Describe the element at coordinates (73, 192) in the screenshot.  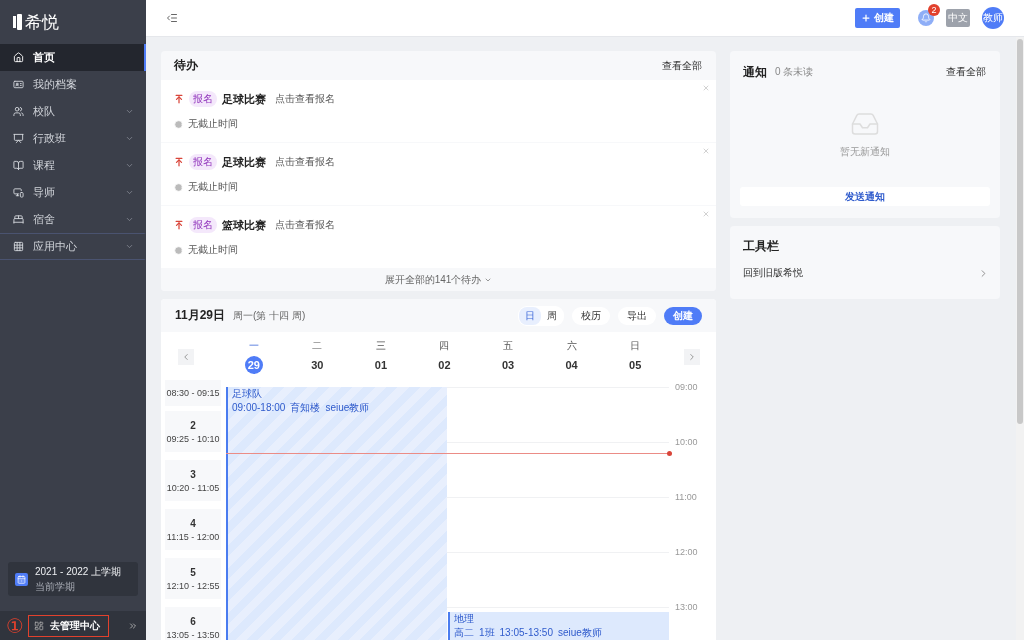
I see `sidebar-item: 导师` at that location.